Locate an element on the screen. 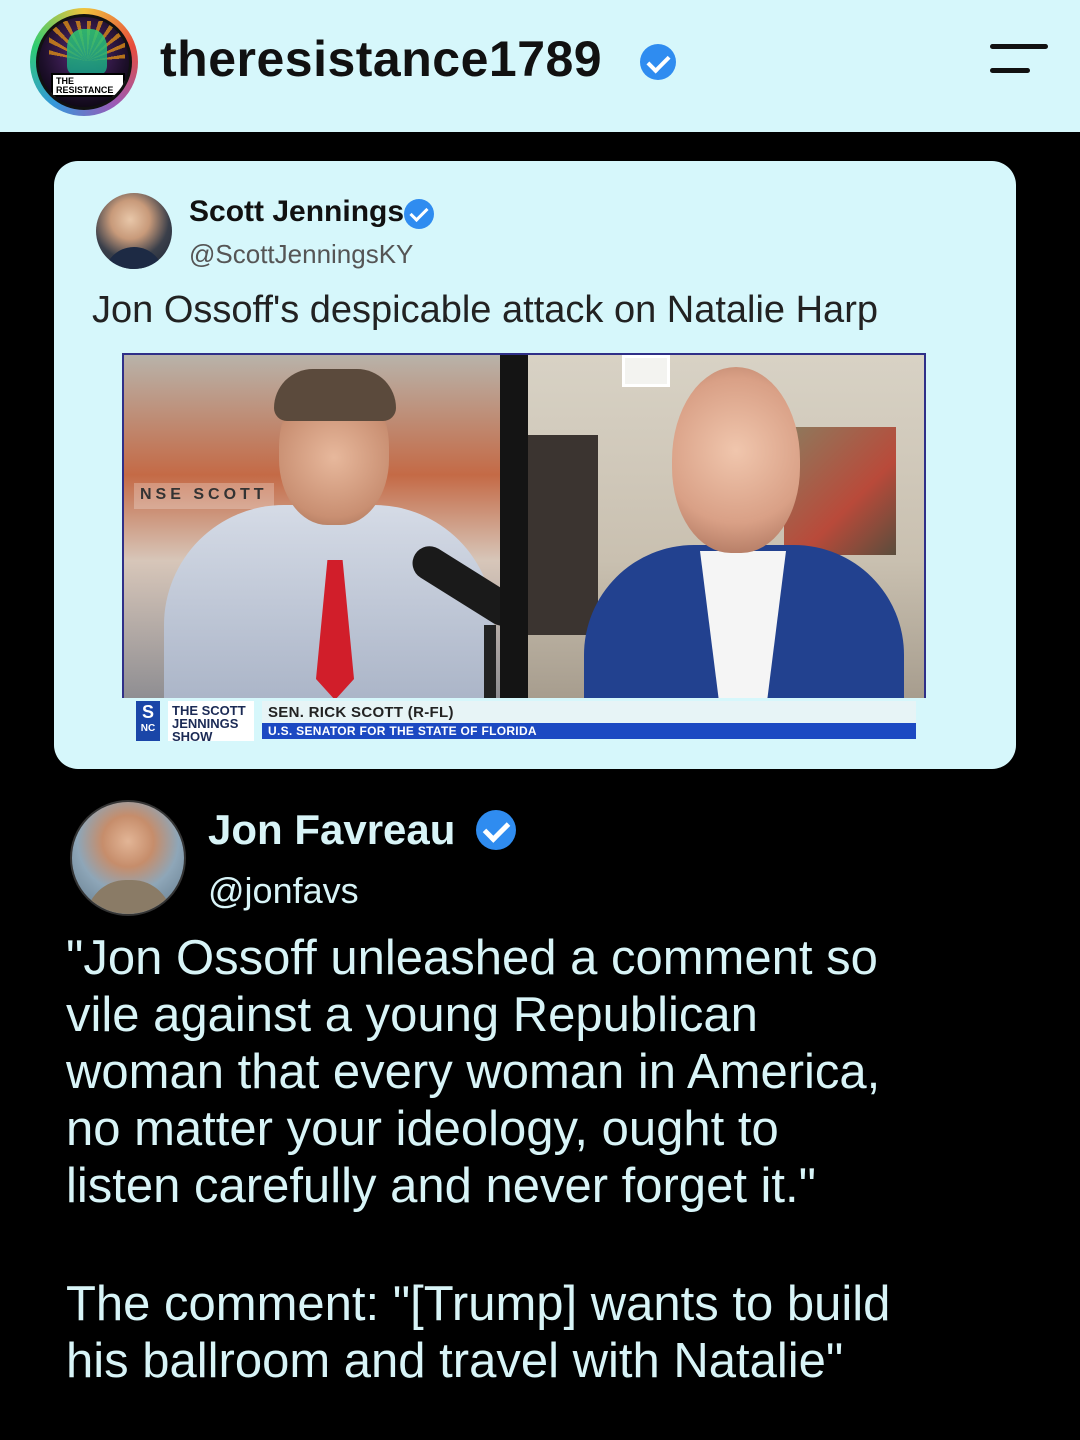 This screenshot has height=1440, width=1080. menu-line-bottom is located at coordinates (1010, 70).